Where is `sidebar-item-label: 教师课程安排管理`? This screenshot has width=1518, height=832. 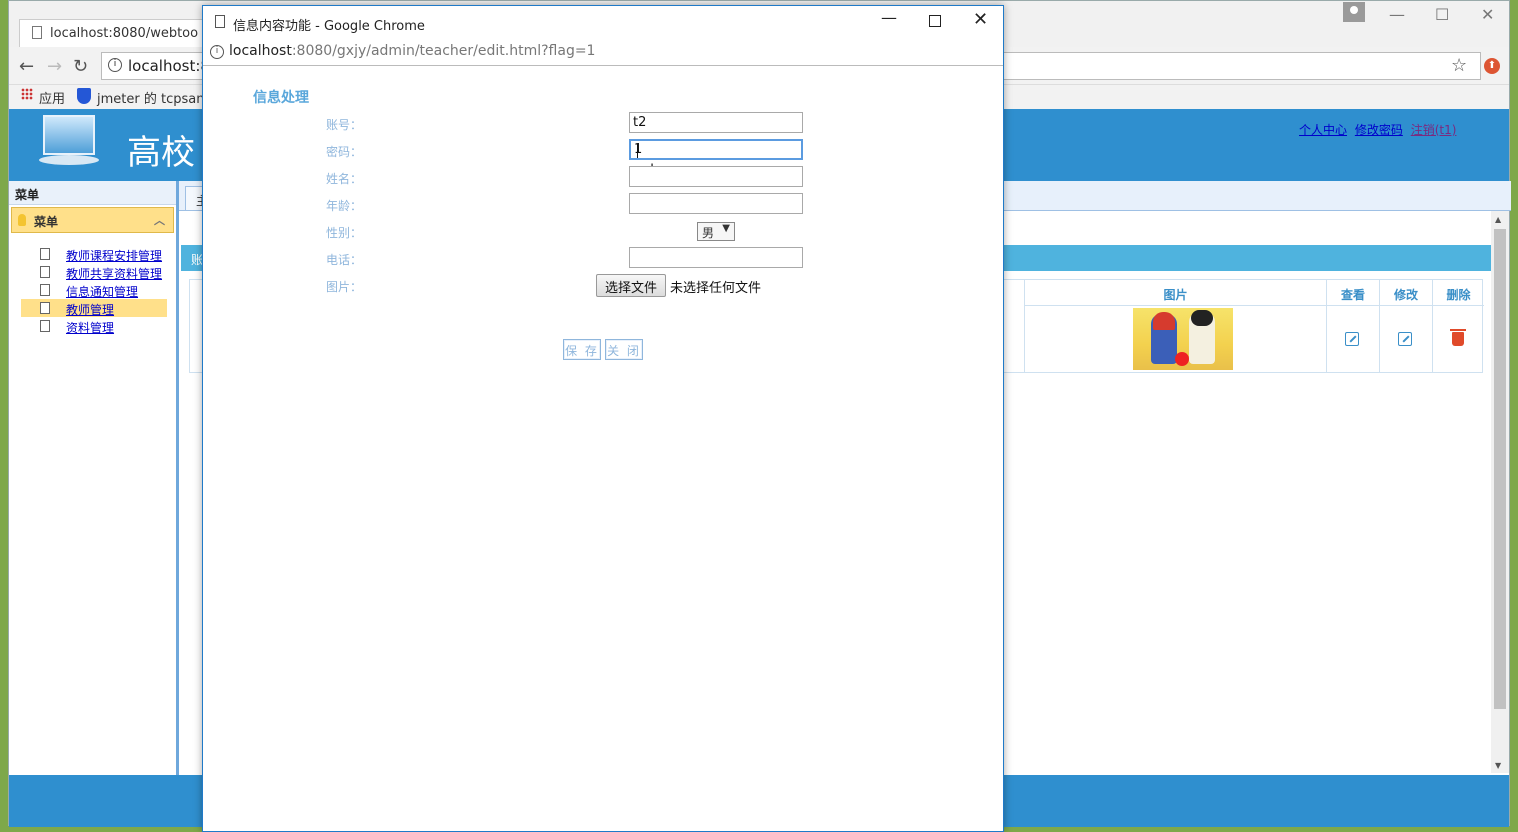
sidebar-item-label: 教师课程安排管理 is located at coordinates (114, 256).